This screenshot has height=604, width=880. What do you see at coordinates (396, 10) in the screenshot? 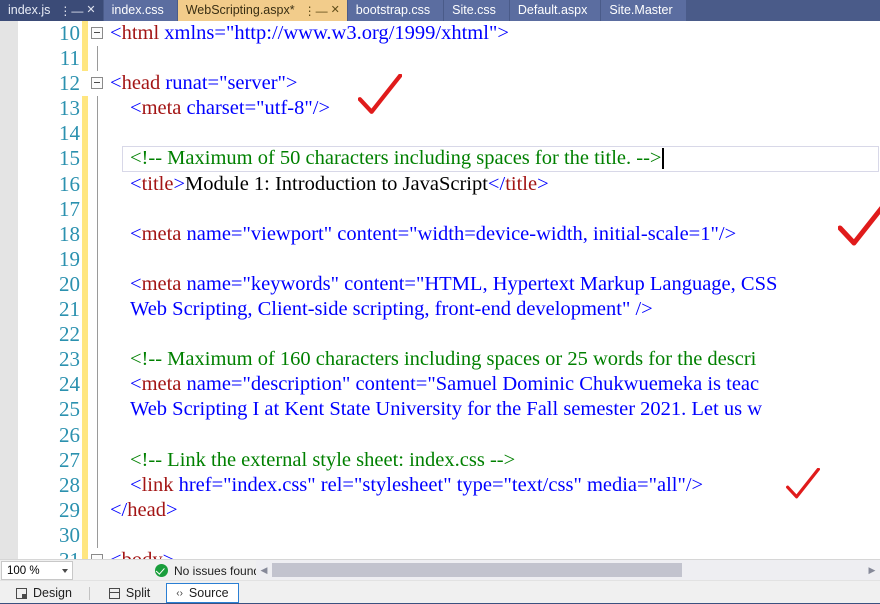
I see `tab-bootstrap-css: bootstrap.css` at bounding box center [396, 10].